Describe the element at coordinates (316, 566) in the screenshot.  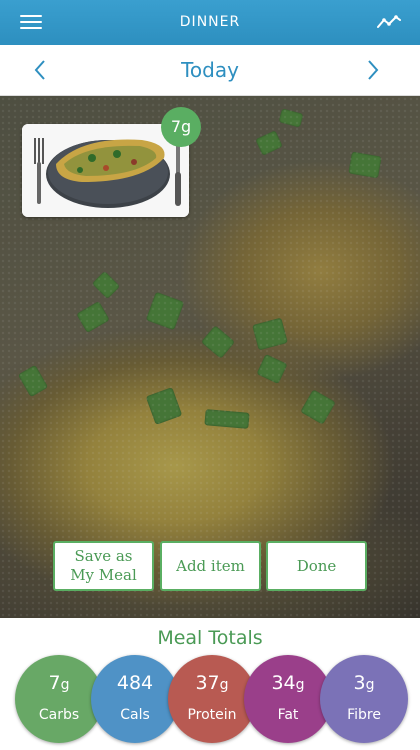
I see `done-button: Done` at that location.